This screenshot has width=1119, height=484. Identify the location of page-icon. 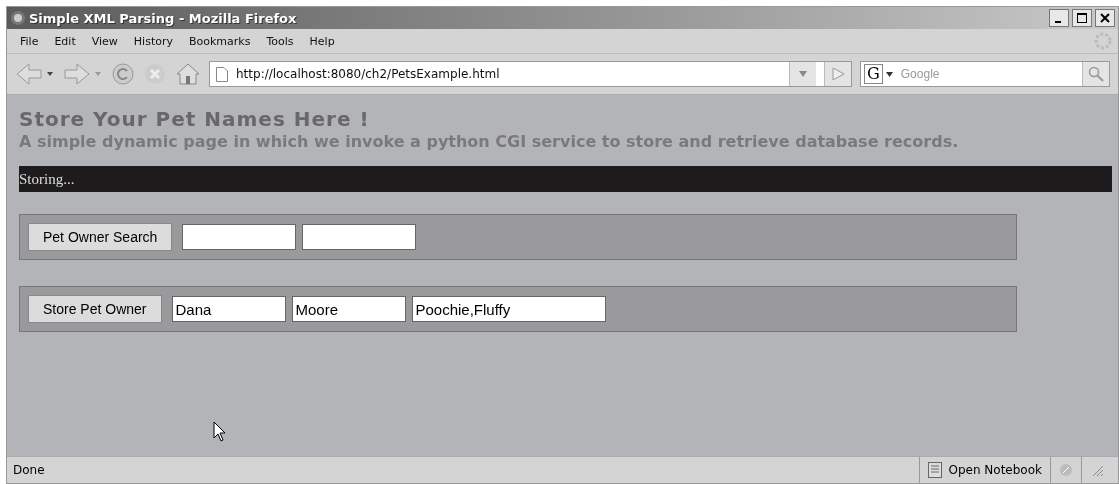
(222, 74).